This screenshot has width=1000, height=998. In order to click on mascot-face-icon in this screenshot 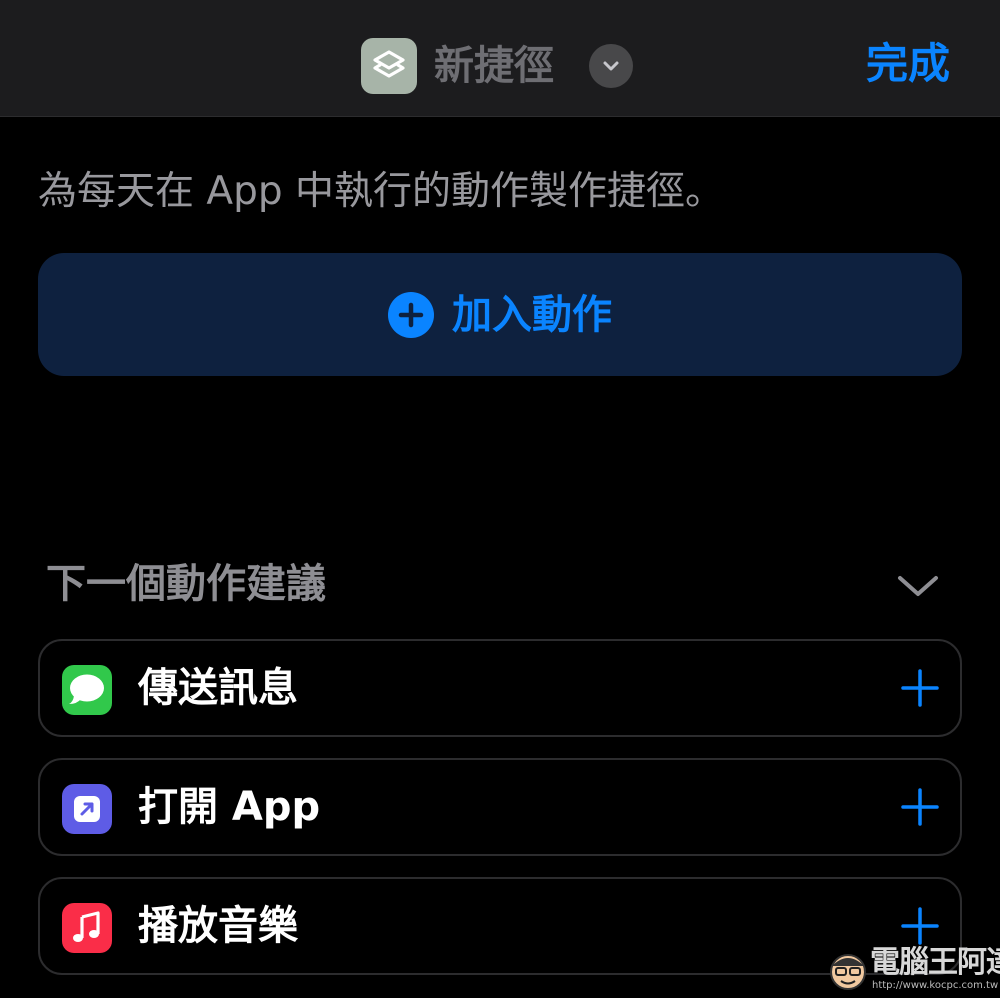, I will do `click(848, 972)`.